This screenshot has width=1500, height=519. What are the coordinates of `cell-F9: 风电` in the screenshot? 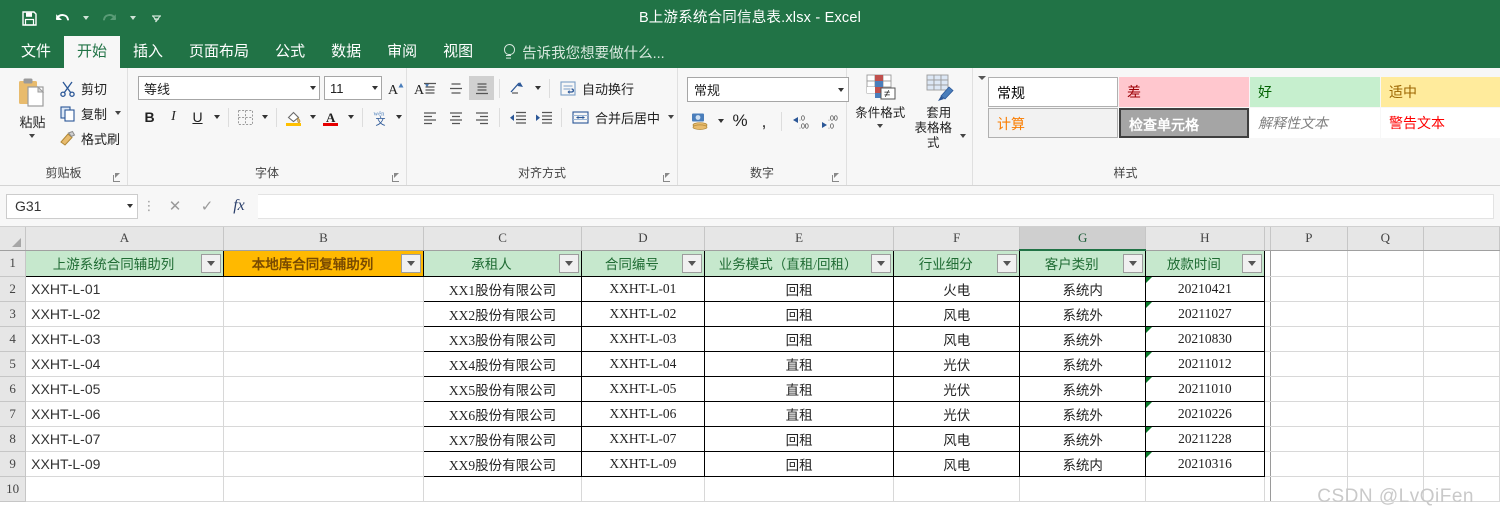 It's located at (957, 463).